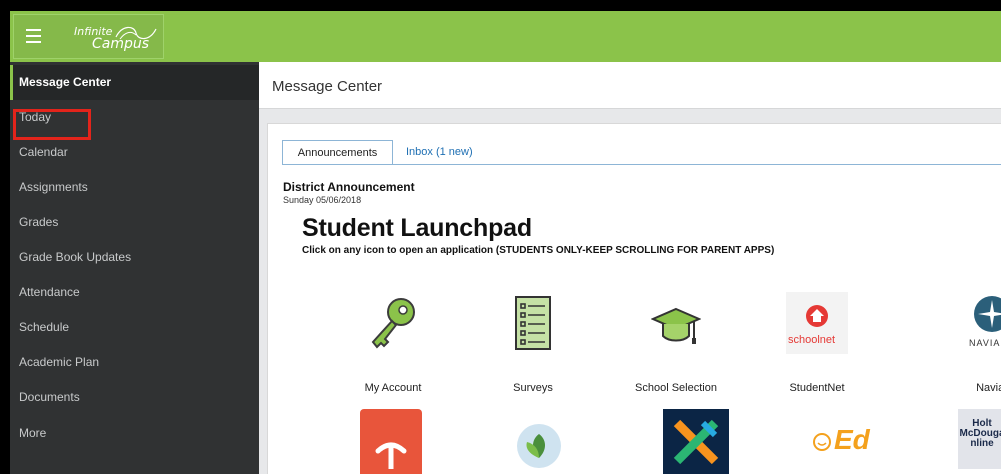  What do you see at coordinates (812, 340) in the screenshot?
I see `schoolnet-text: schoolnet` at bounding box center [812, 340].